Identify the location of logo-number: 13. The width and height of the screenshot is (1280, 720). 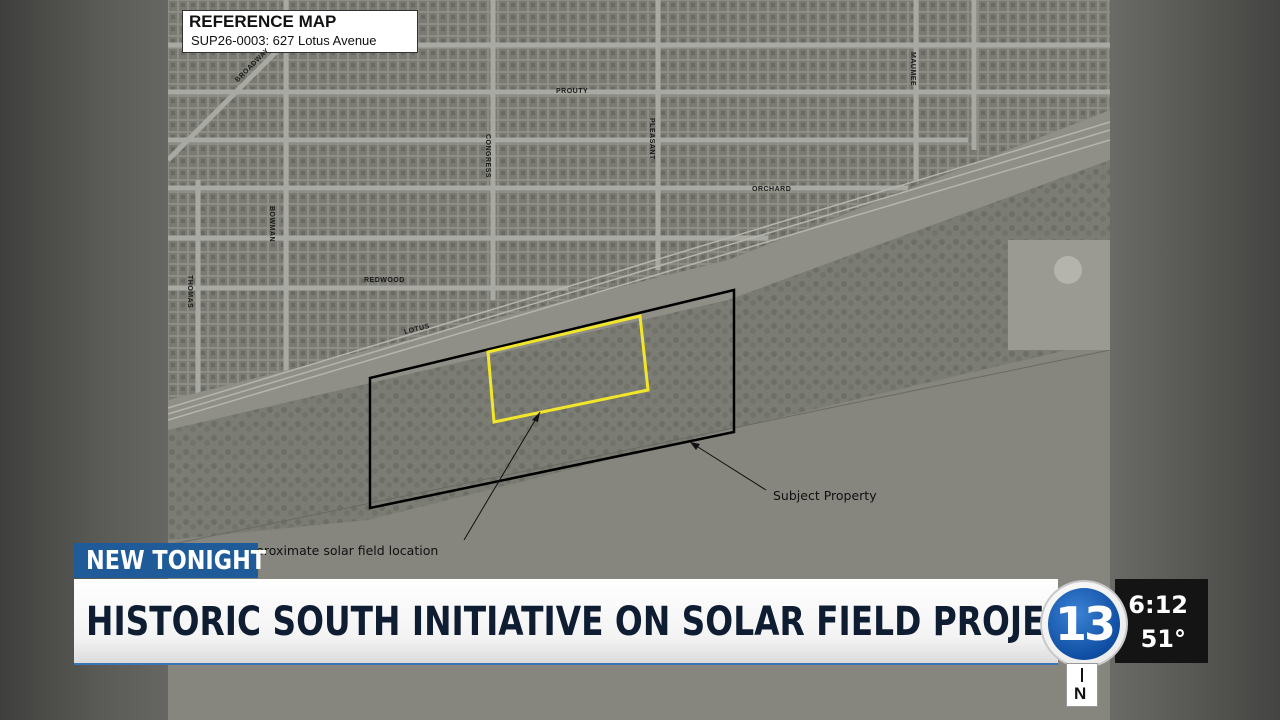
(1085, 624).